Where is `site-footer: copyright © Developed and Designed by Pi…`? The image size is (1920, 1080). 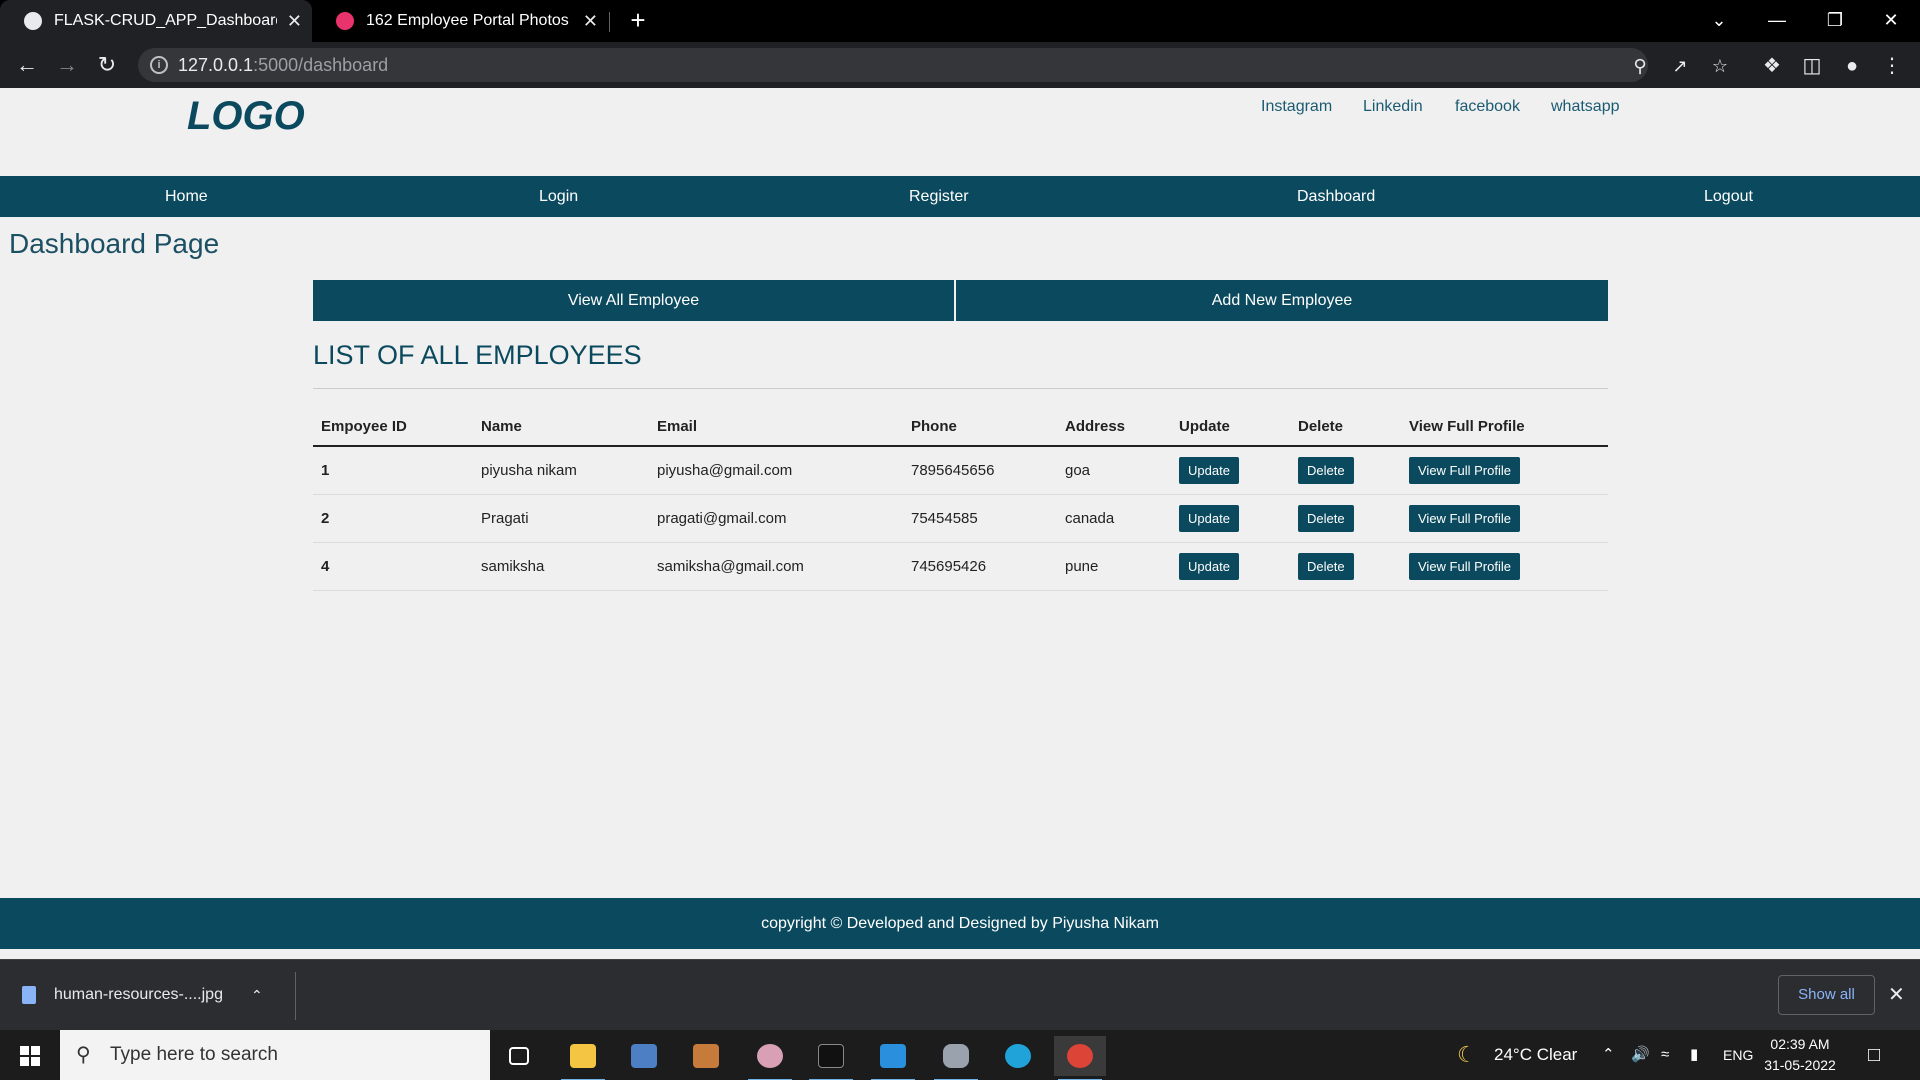
site-footer: copyright © Developed and Designed by Pi… is located at coordinates (960, 923).